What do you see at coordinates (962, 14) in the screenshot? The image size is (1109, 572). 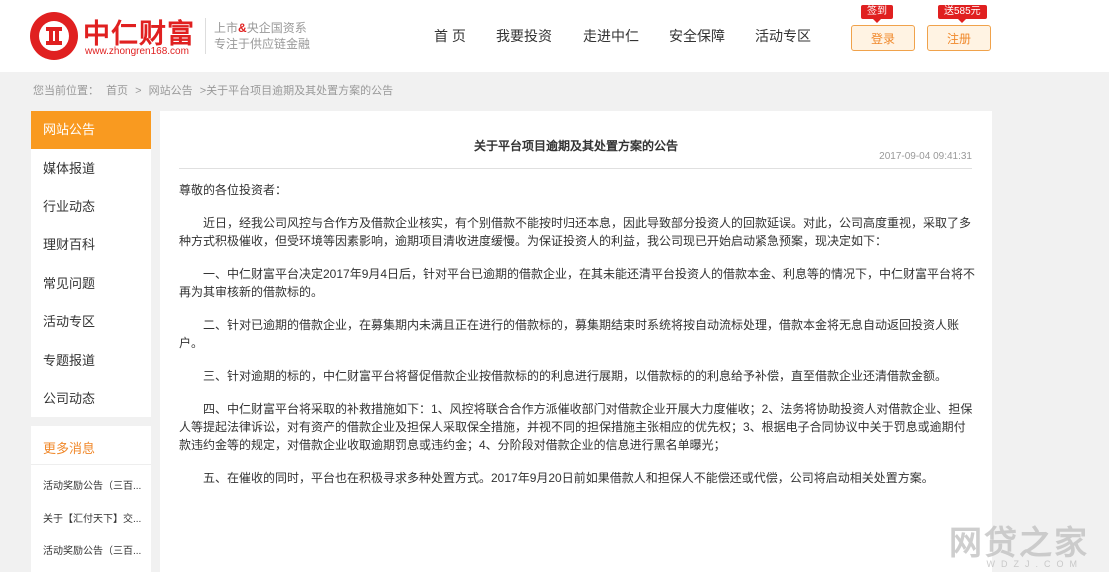 I see `register-bonus-badge: 送585元` at bounding box center [962, 14].